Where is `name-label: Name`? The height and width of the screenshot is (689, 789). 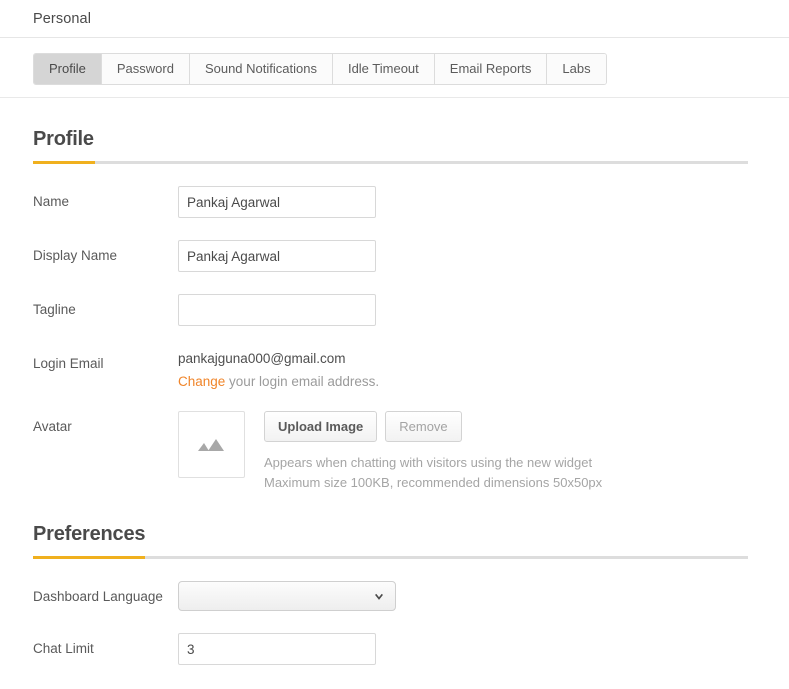
name-label: Name is located at coordinates (51, 201).